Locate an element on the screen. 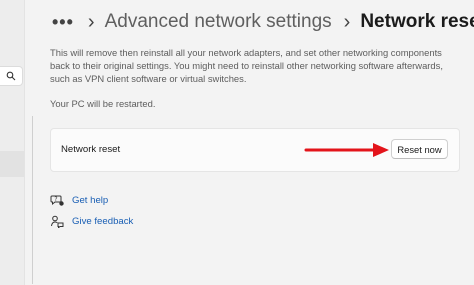  network-reset-card: Network reset Reset now is located at coordinates (255, 150).